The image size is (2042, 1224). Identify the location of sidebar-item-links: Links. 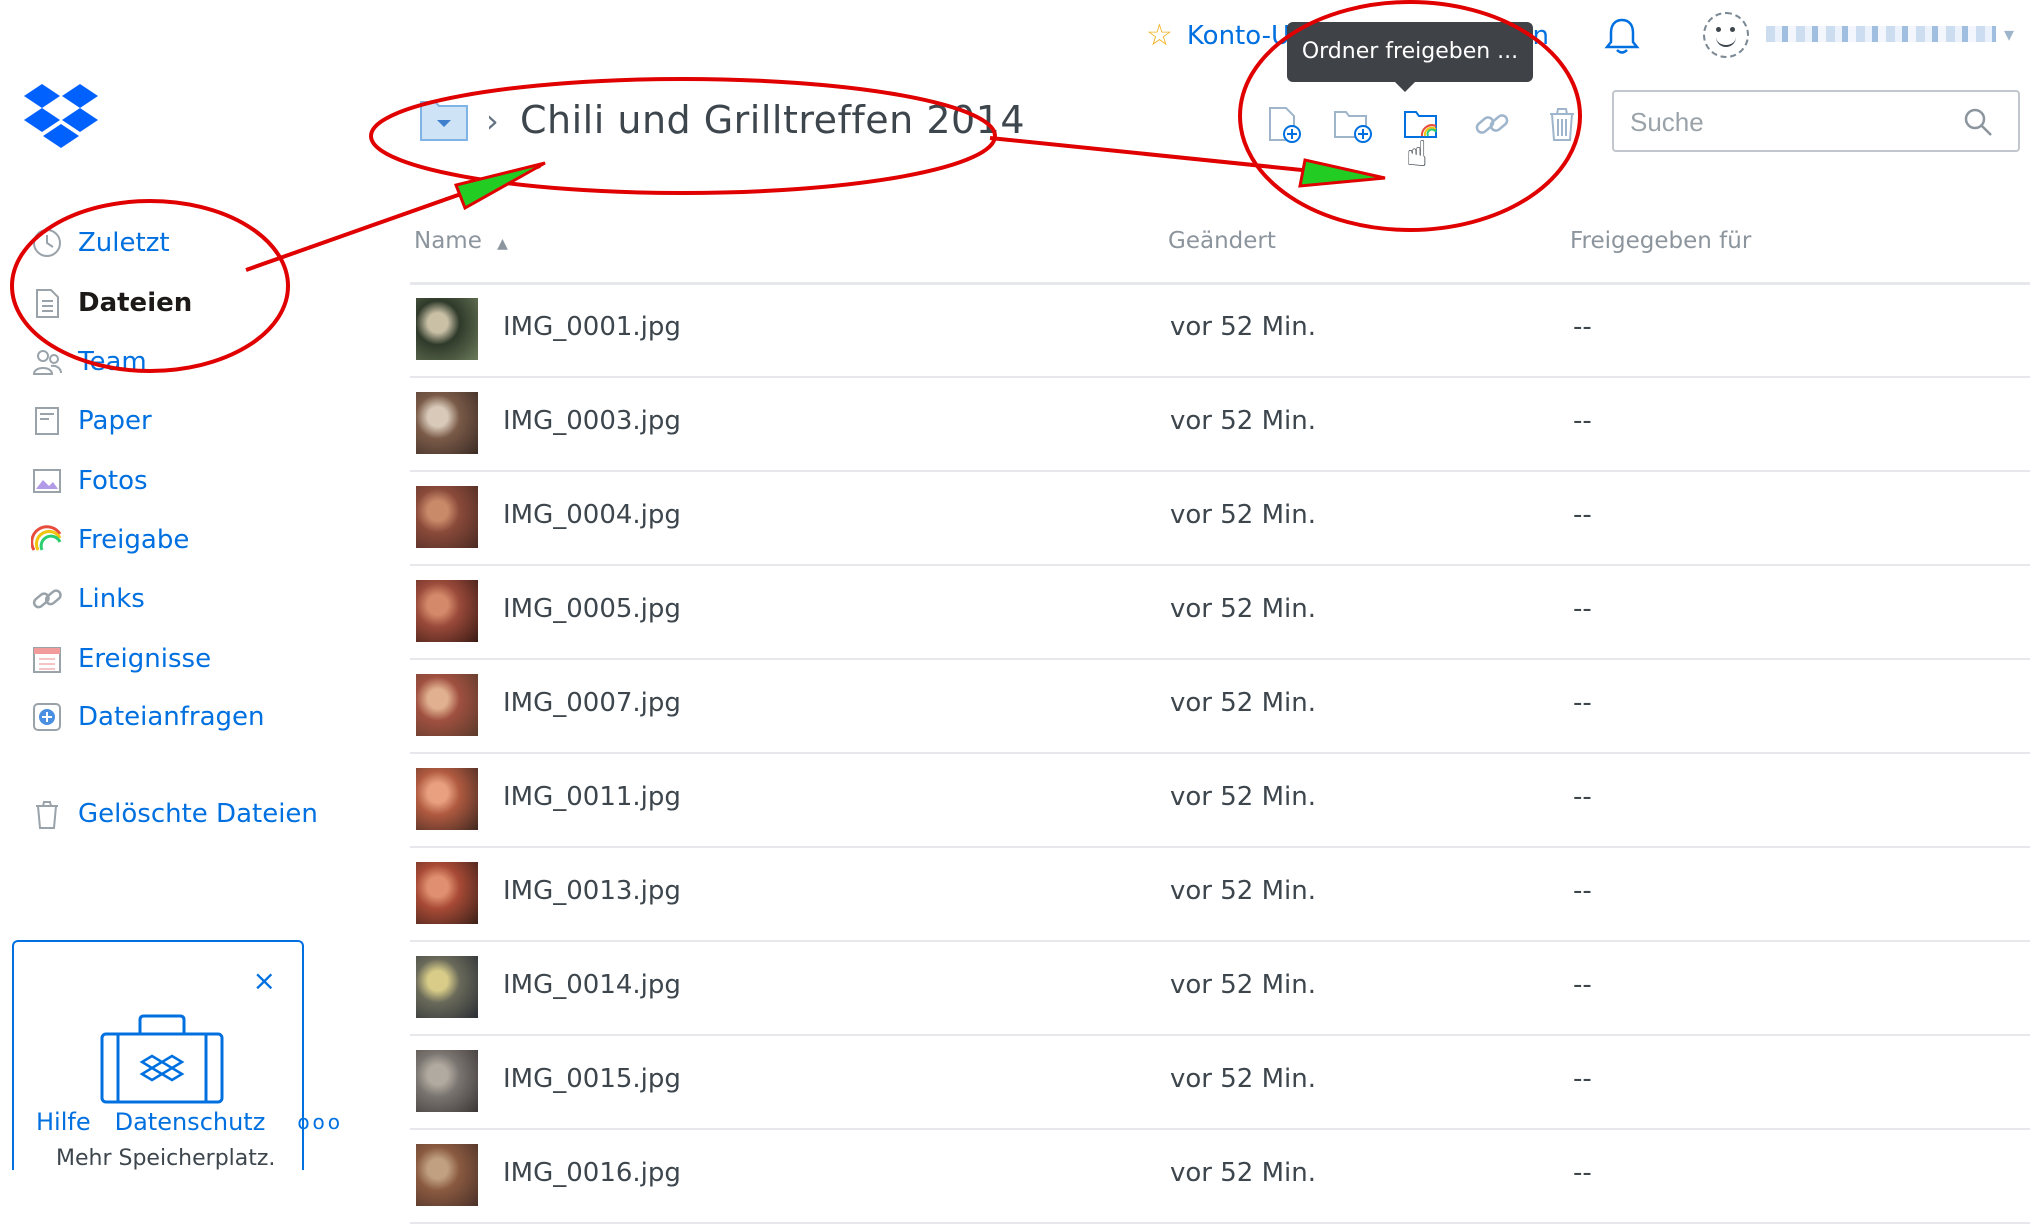
(87, 599).